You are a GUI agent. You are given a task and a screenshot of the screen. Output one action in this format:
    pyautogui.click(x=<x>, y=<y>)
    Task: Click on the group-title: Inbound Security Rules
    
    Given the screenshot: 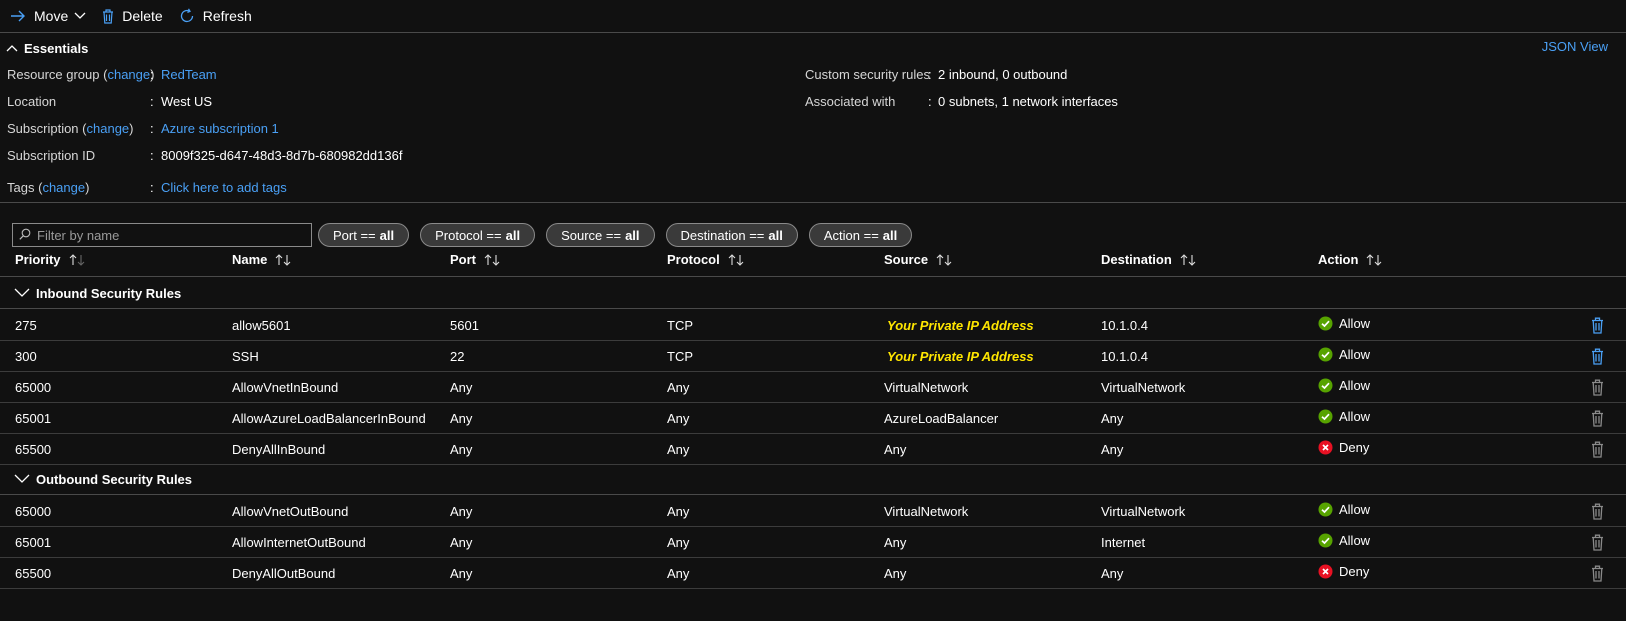 What is the action you would take?
    pyautogui.click(x=109, y=293)
    